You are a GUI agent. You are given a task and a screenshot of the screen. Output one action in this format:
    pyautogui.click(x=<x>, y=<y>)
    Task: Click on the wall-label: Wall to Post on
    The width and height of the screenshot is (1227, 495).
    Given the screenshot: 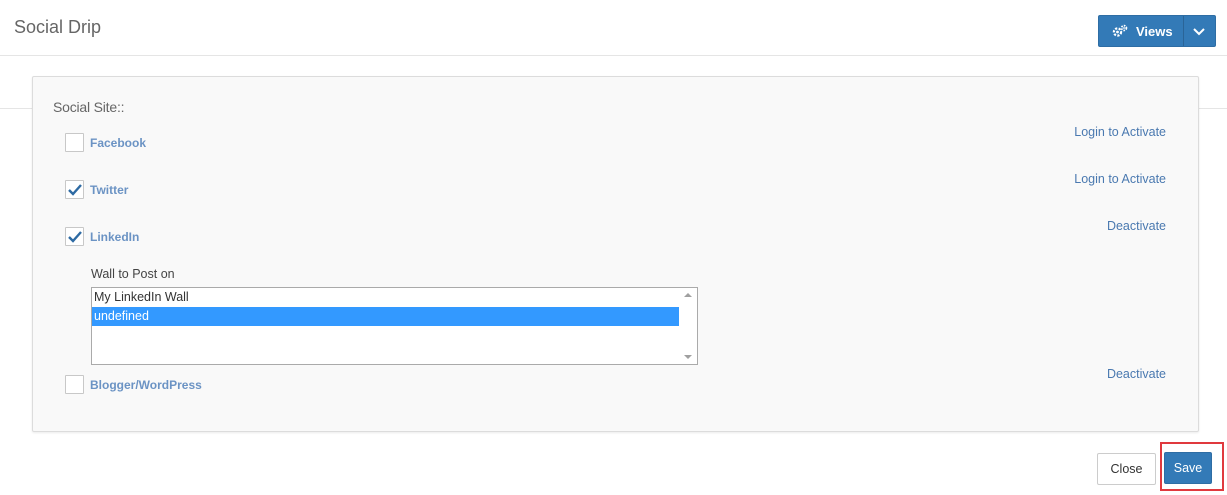 What is the action you would take?
    pyautogui.click(x=133, y=274)
    